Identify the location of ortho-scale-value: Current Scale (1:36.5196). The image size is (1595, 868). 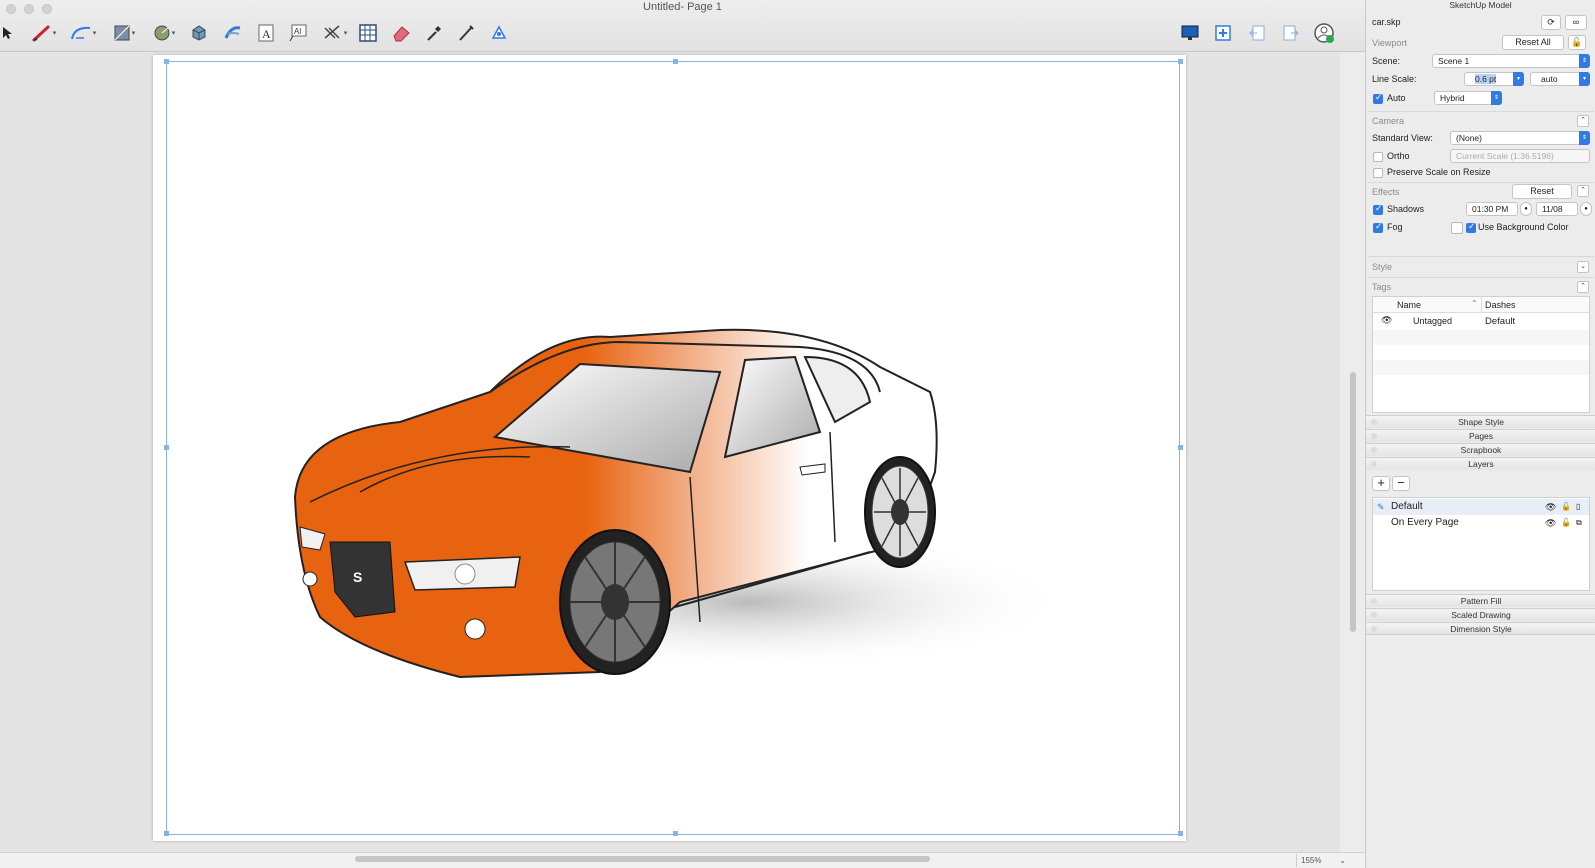
(1505, 156).